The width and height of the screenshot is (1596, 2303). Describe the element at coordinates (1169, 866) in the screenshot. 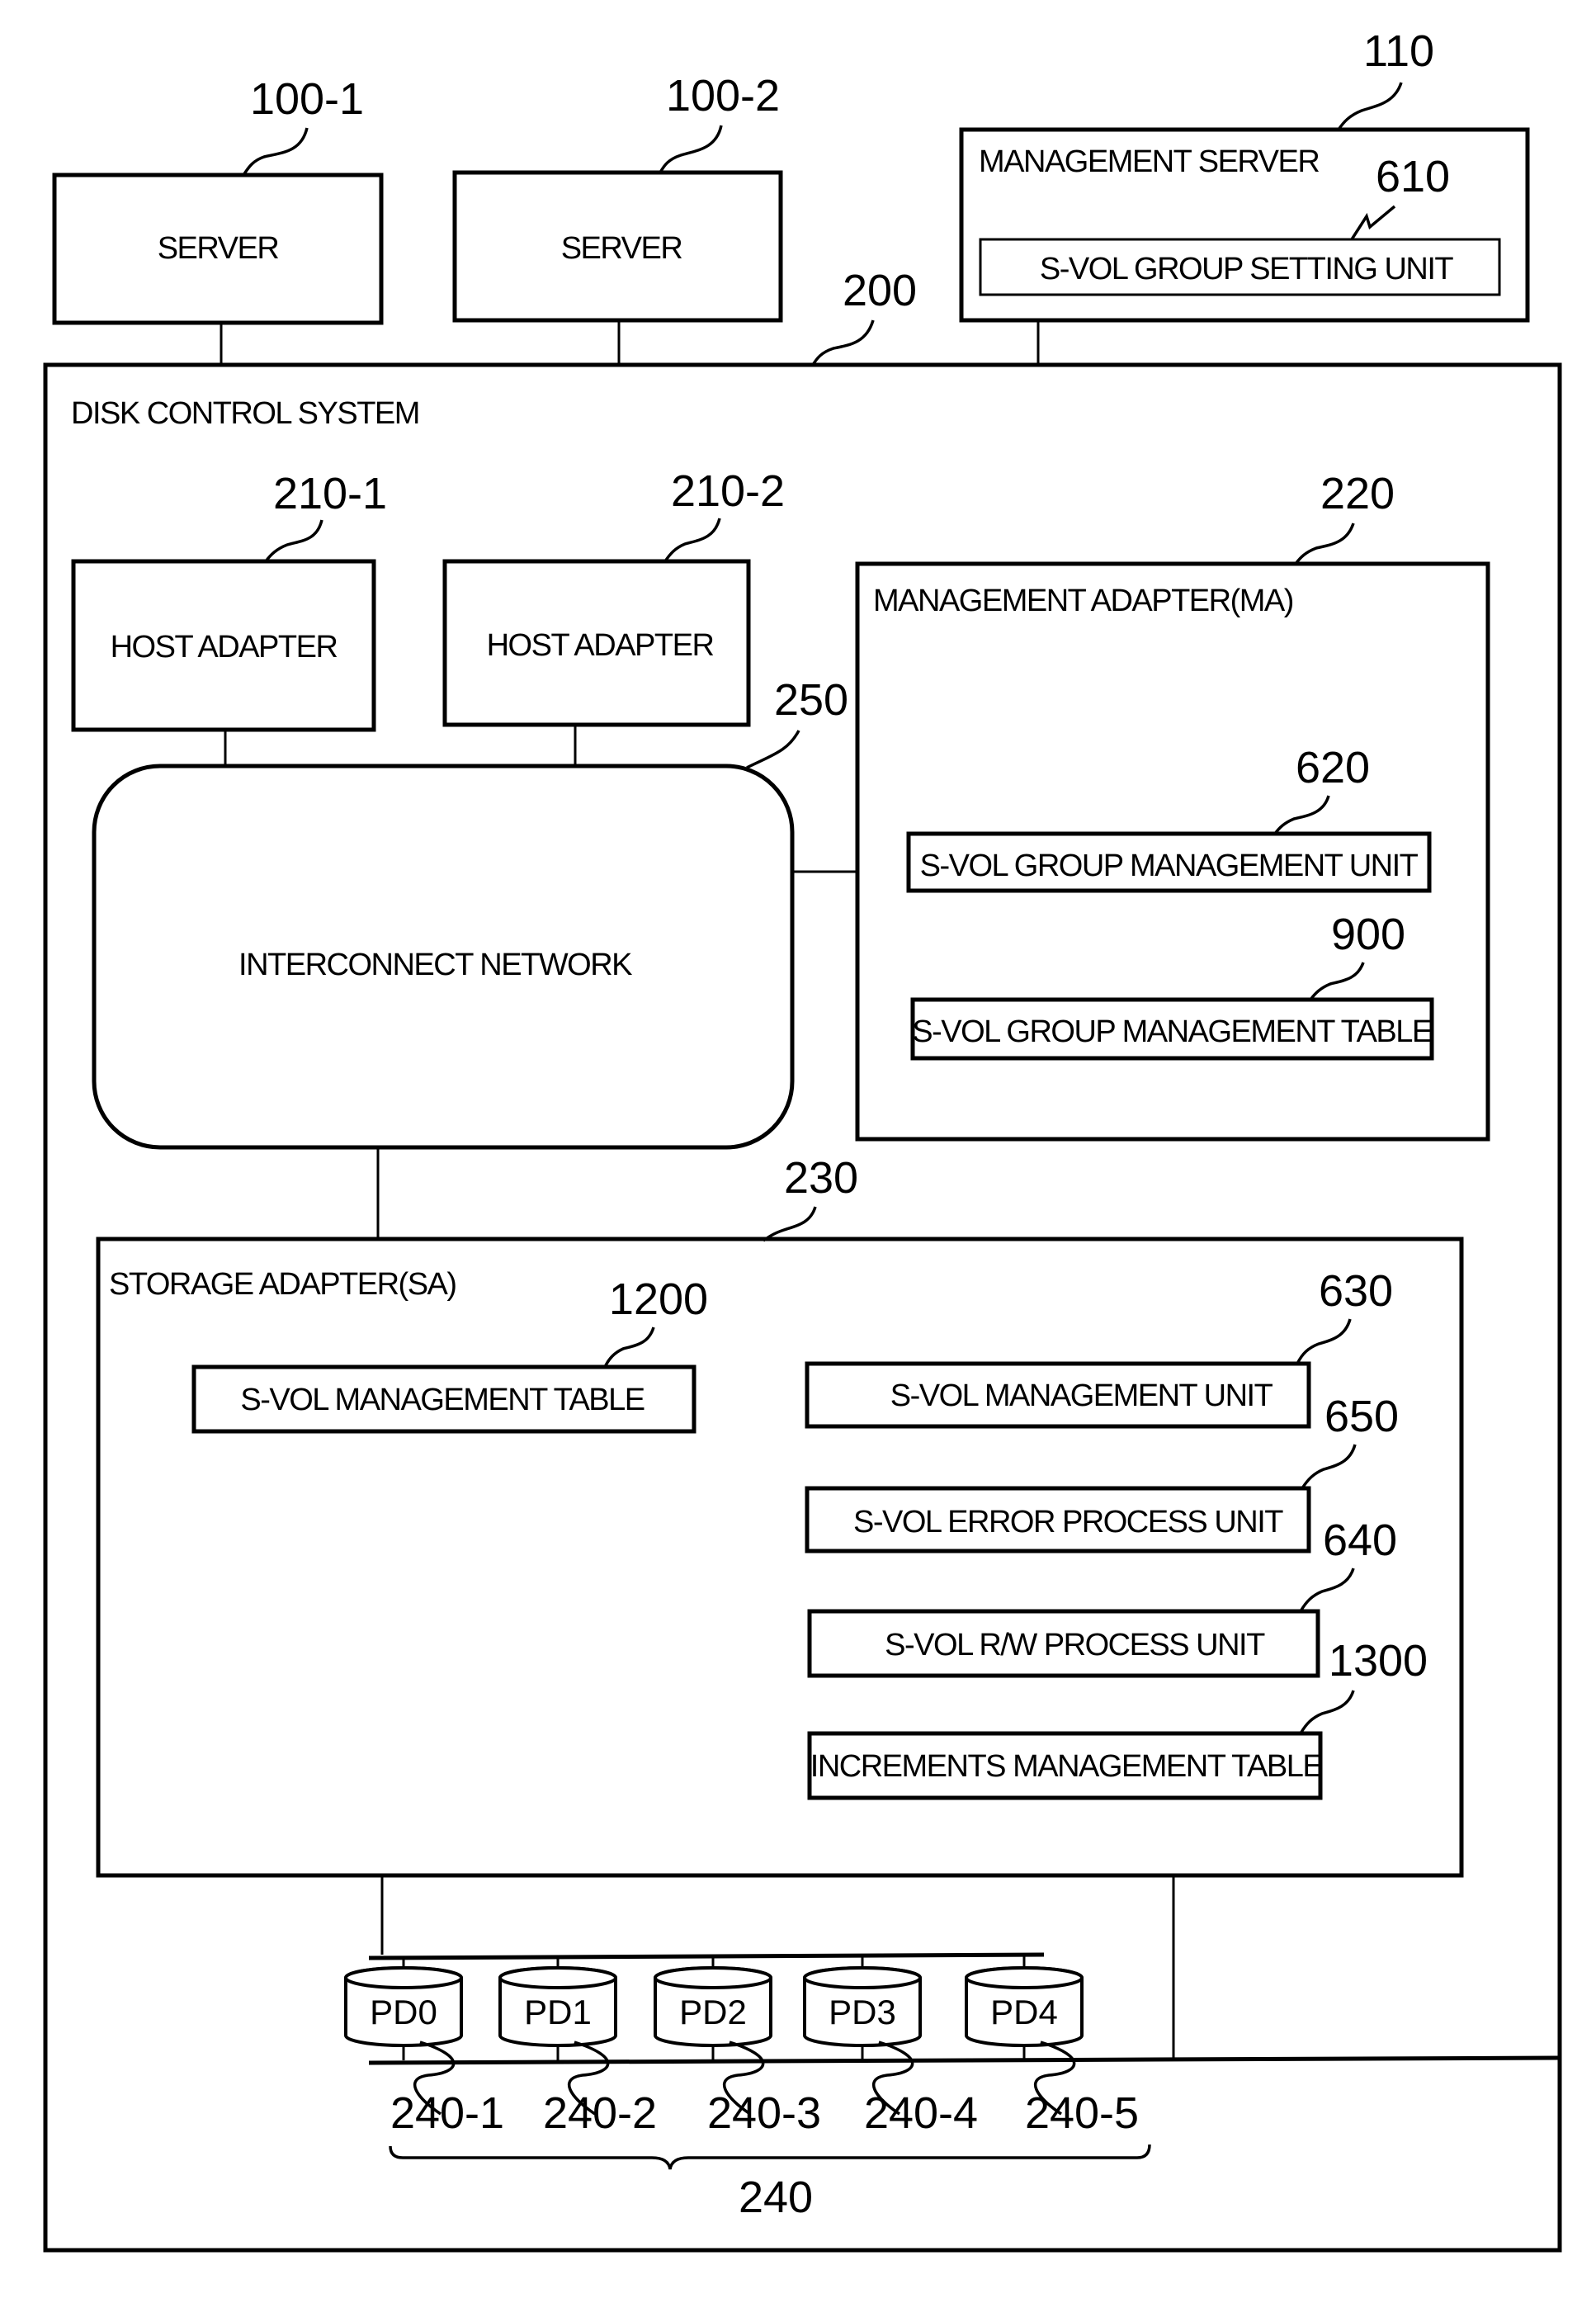

I see `s-vol-group-management-unit-label: S-VOL GROUP MANAGEMENT UNIT` at that location.